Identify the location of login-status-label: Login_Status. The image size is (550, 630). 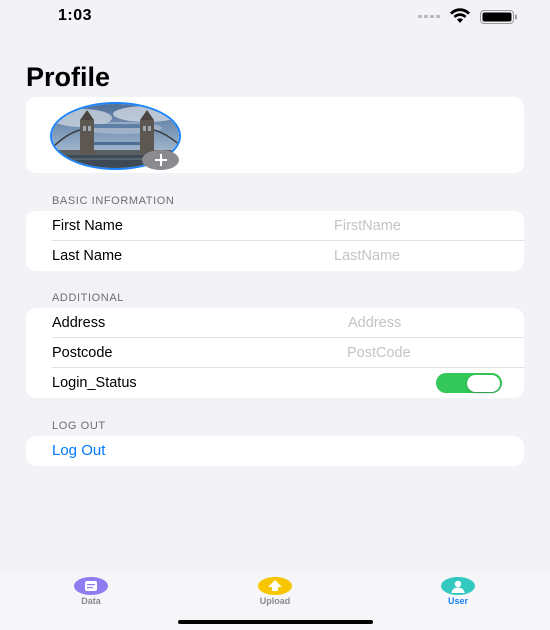
(94, 383).